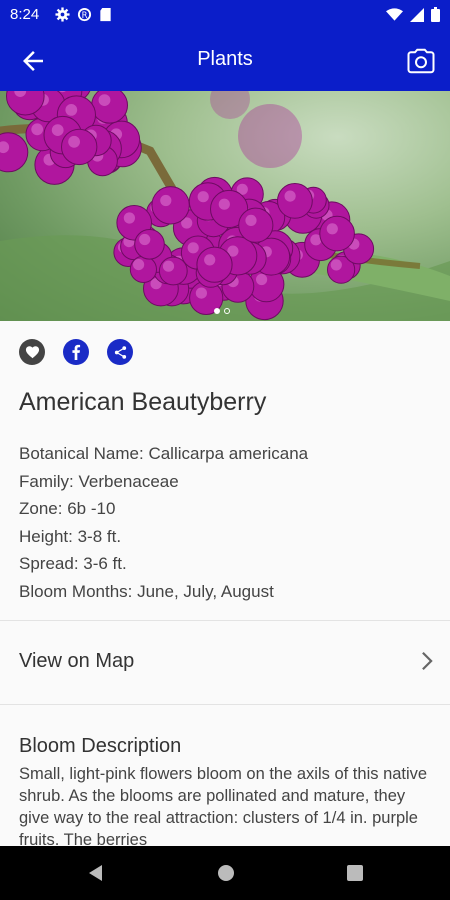  I want to click on app-bar: Plants, so click(225, 60).